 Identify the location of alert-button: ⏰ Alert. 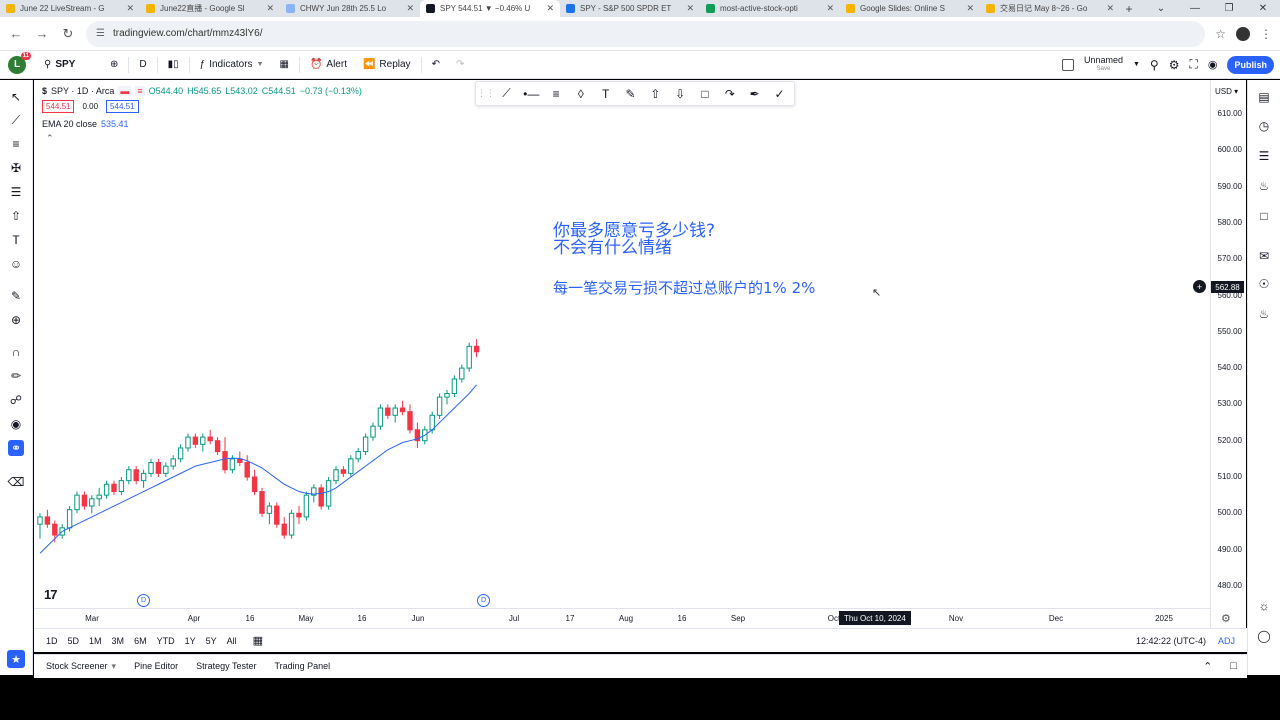
(328, 65).